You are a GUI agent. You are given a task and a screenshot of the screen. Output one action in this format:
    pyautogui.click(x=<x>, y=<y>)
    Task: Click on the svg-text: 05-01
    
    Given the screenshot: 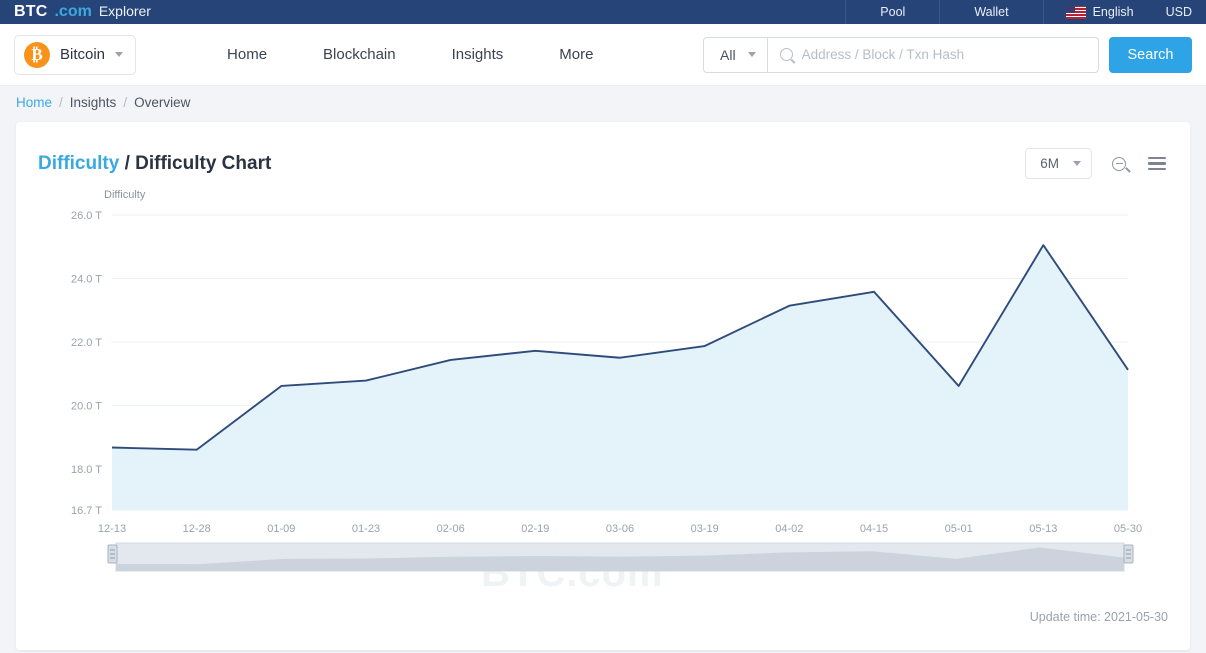 What is the action you would take?
    pyautogui.click(x=959, y=529)
    